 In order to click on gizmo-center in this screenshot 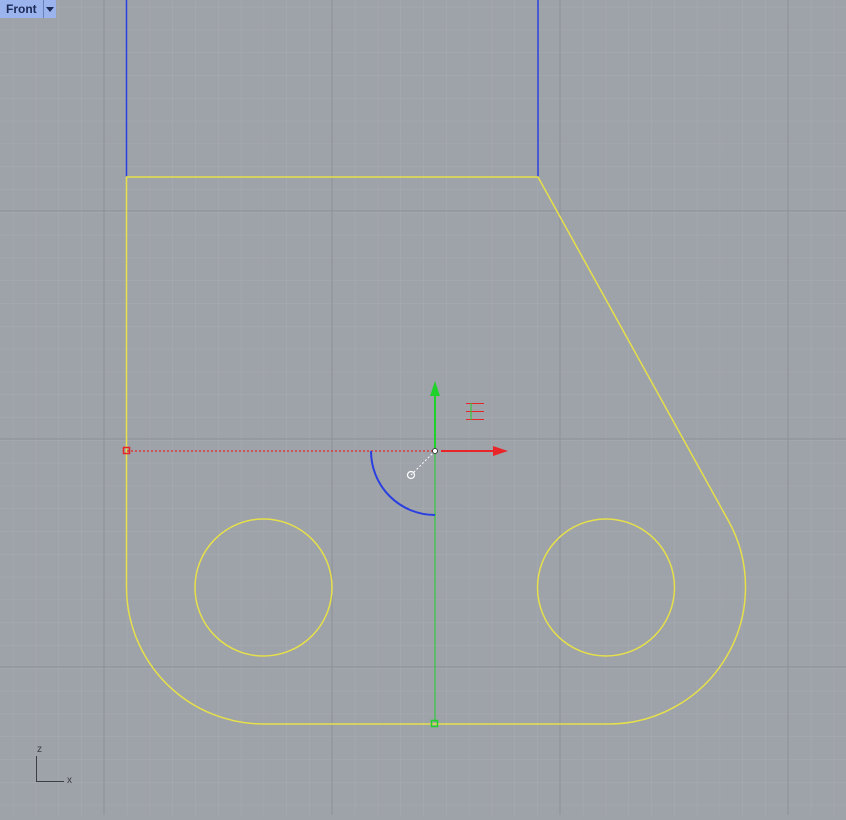, I will do `click(435, 451)`.